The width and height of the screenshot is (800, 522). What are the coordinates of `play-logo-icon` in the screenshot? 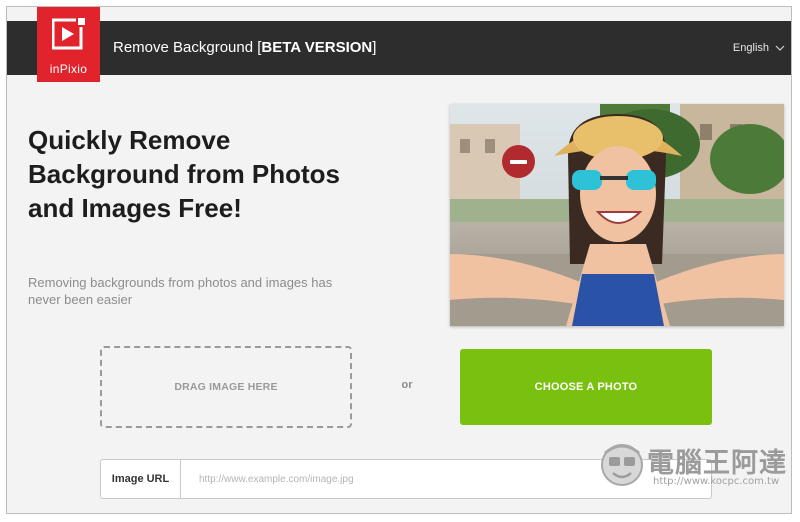 It's located at (68, 33).